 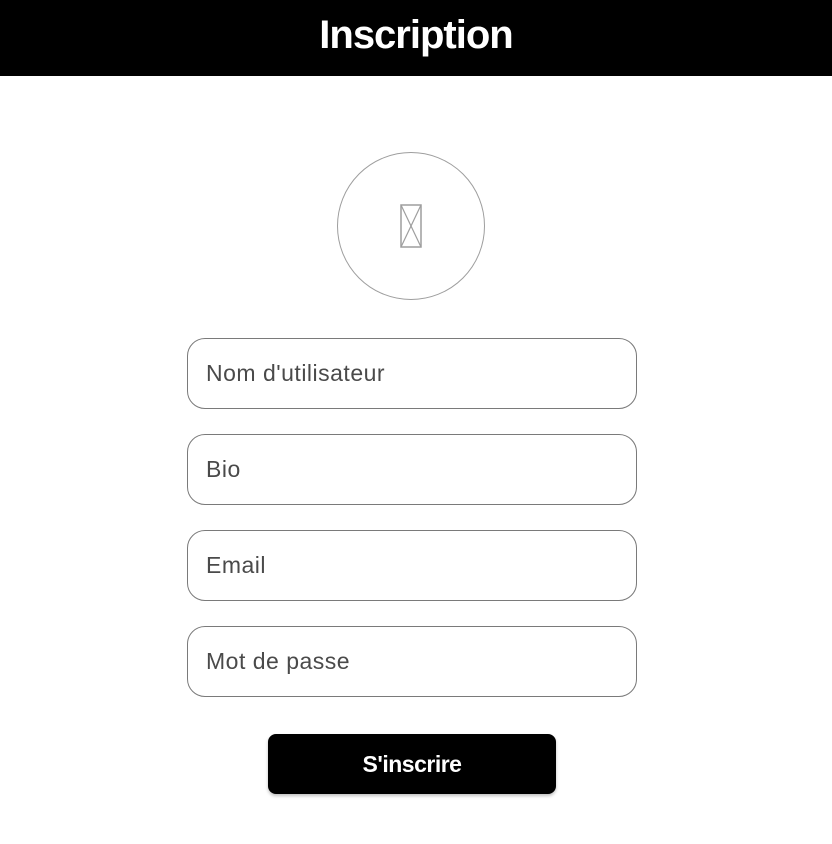 I want to click on bio-input, so click(x=421, y=469).